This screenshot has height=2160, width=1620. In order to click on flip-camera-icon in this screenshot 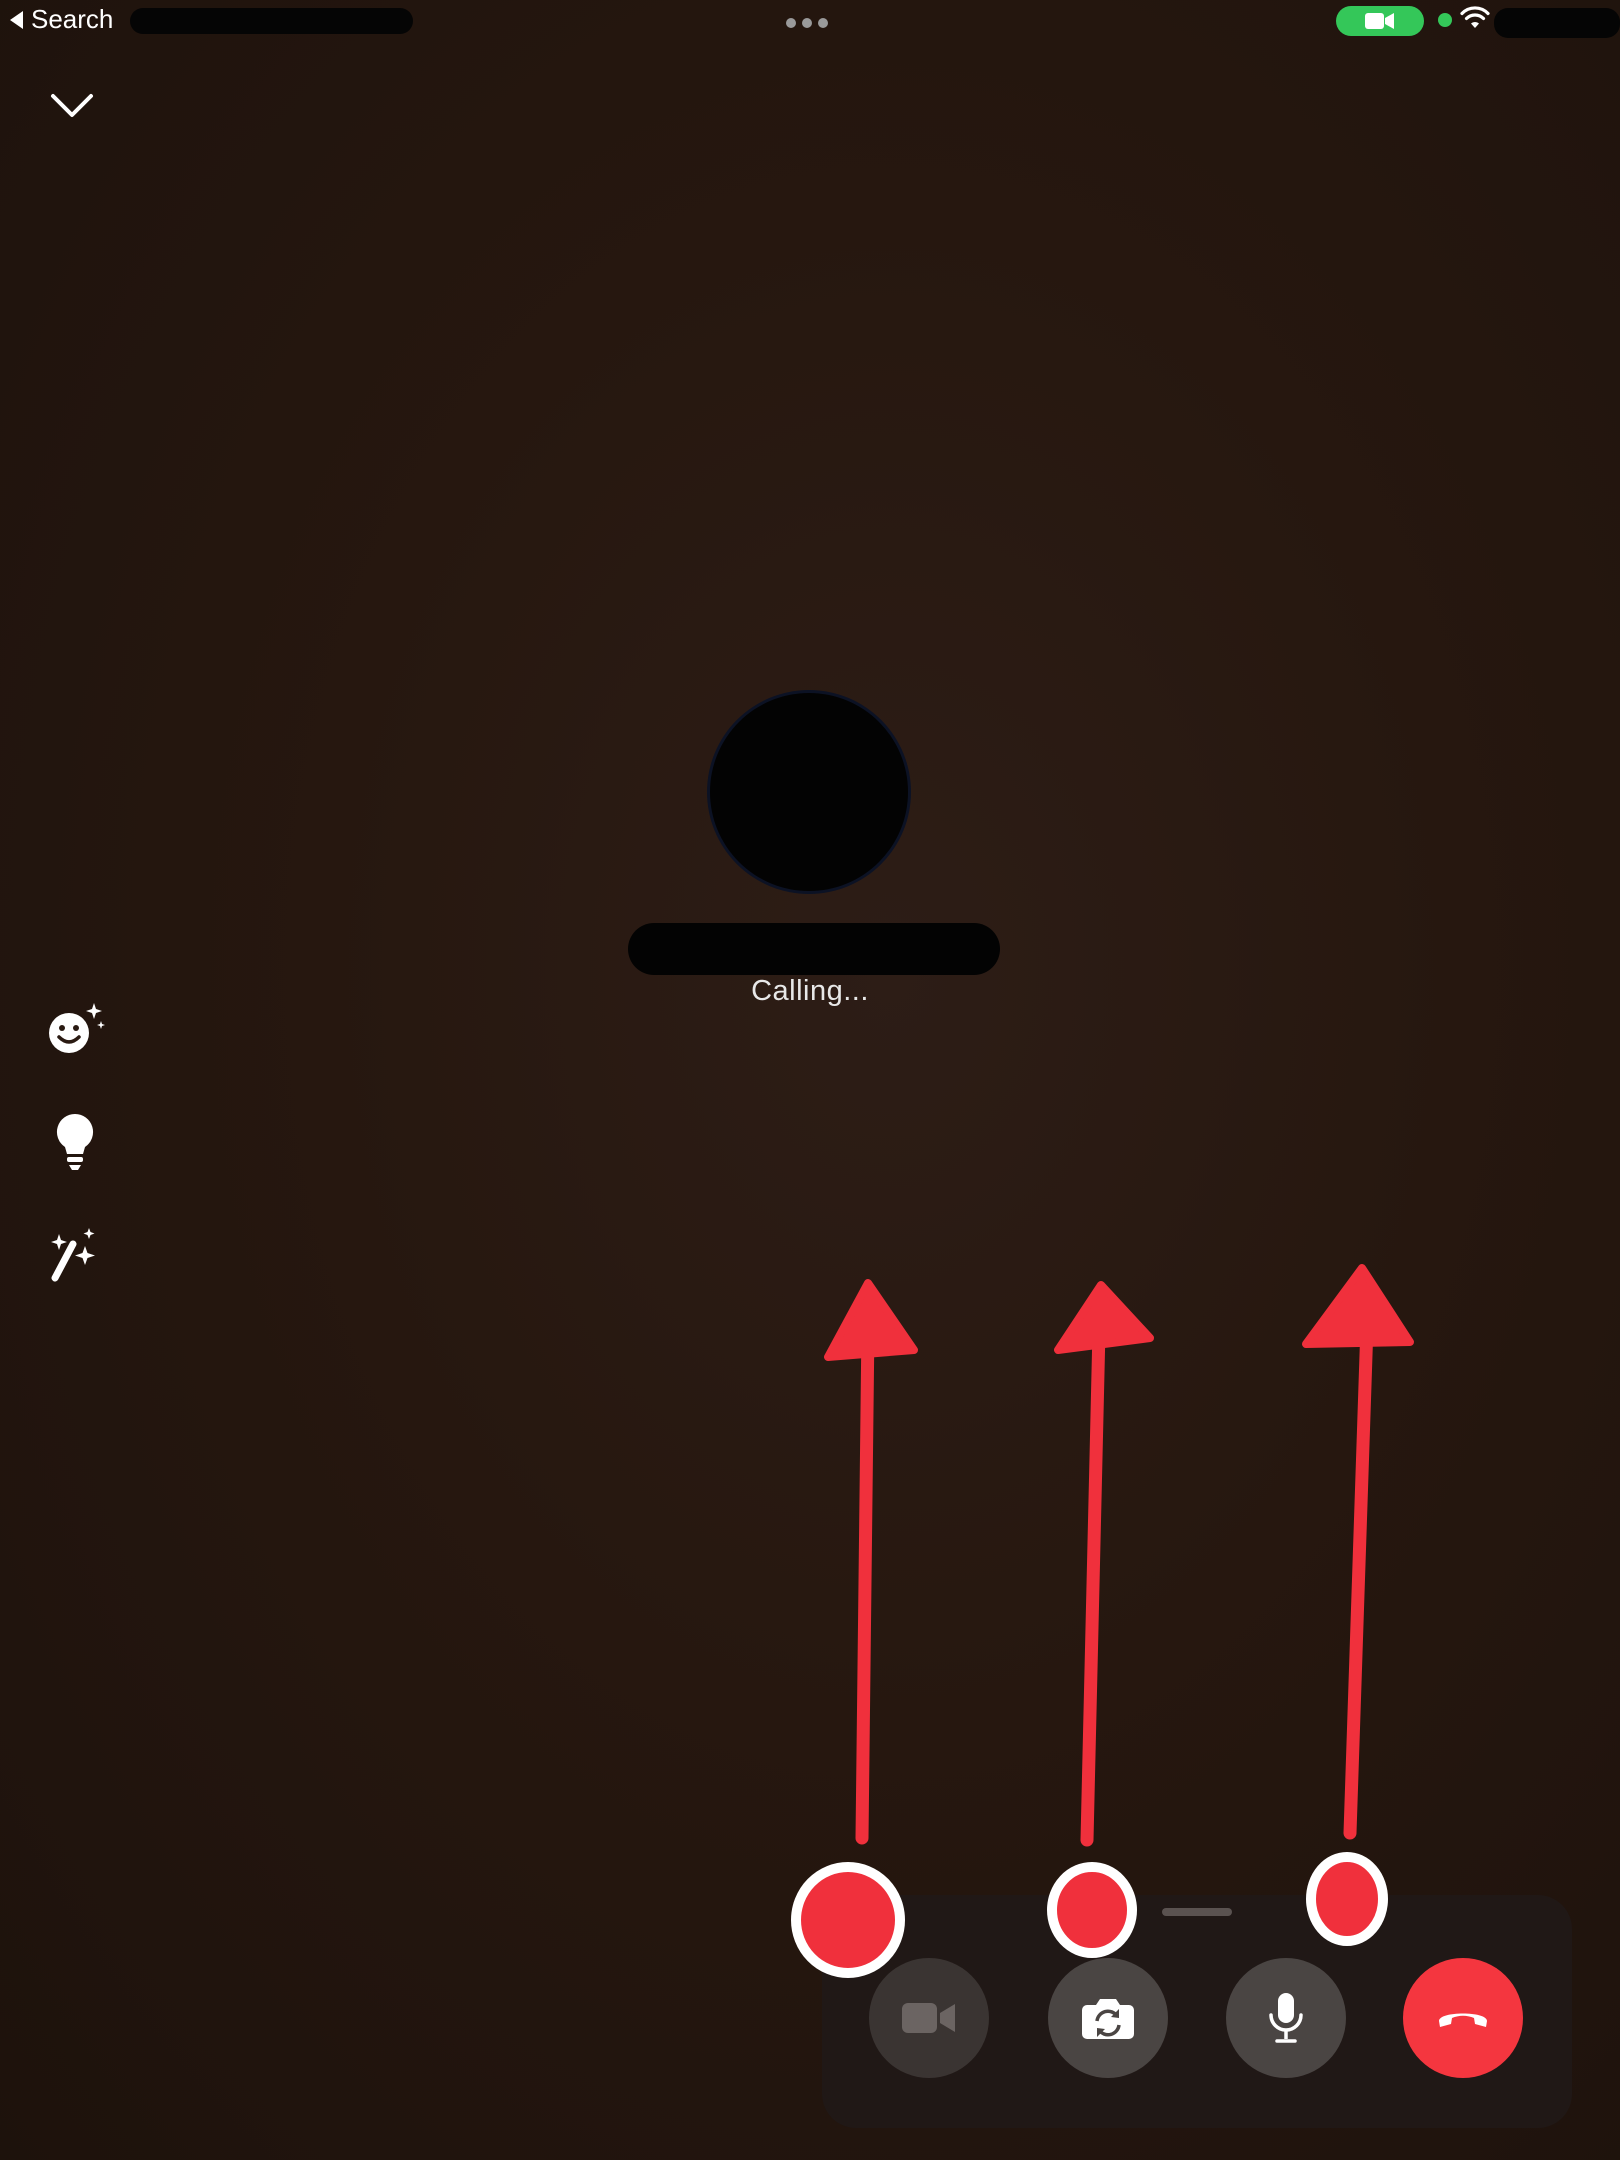, I will do `click(1108, 2019)`.